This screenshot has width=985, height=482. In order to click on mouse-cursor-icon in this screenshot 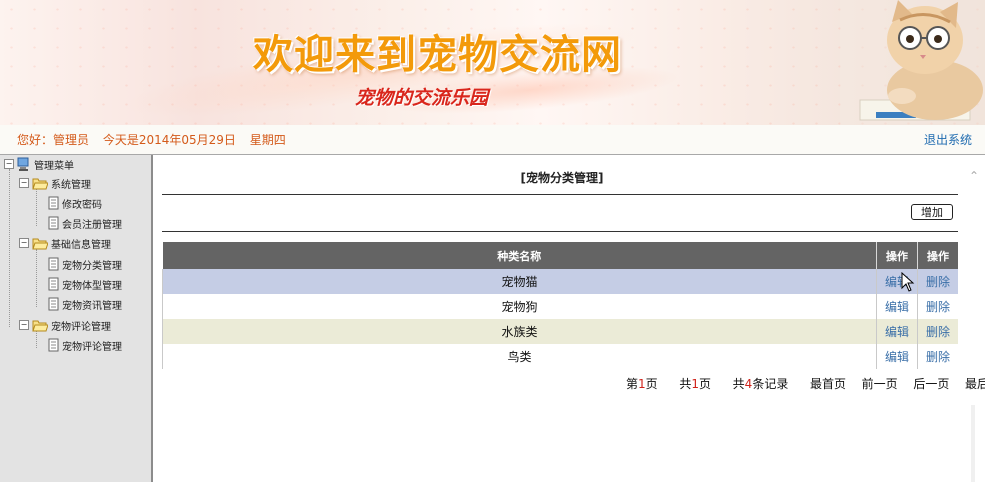, I will do `click(908, 282)`.